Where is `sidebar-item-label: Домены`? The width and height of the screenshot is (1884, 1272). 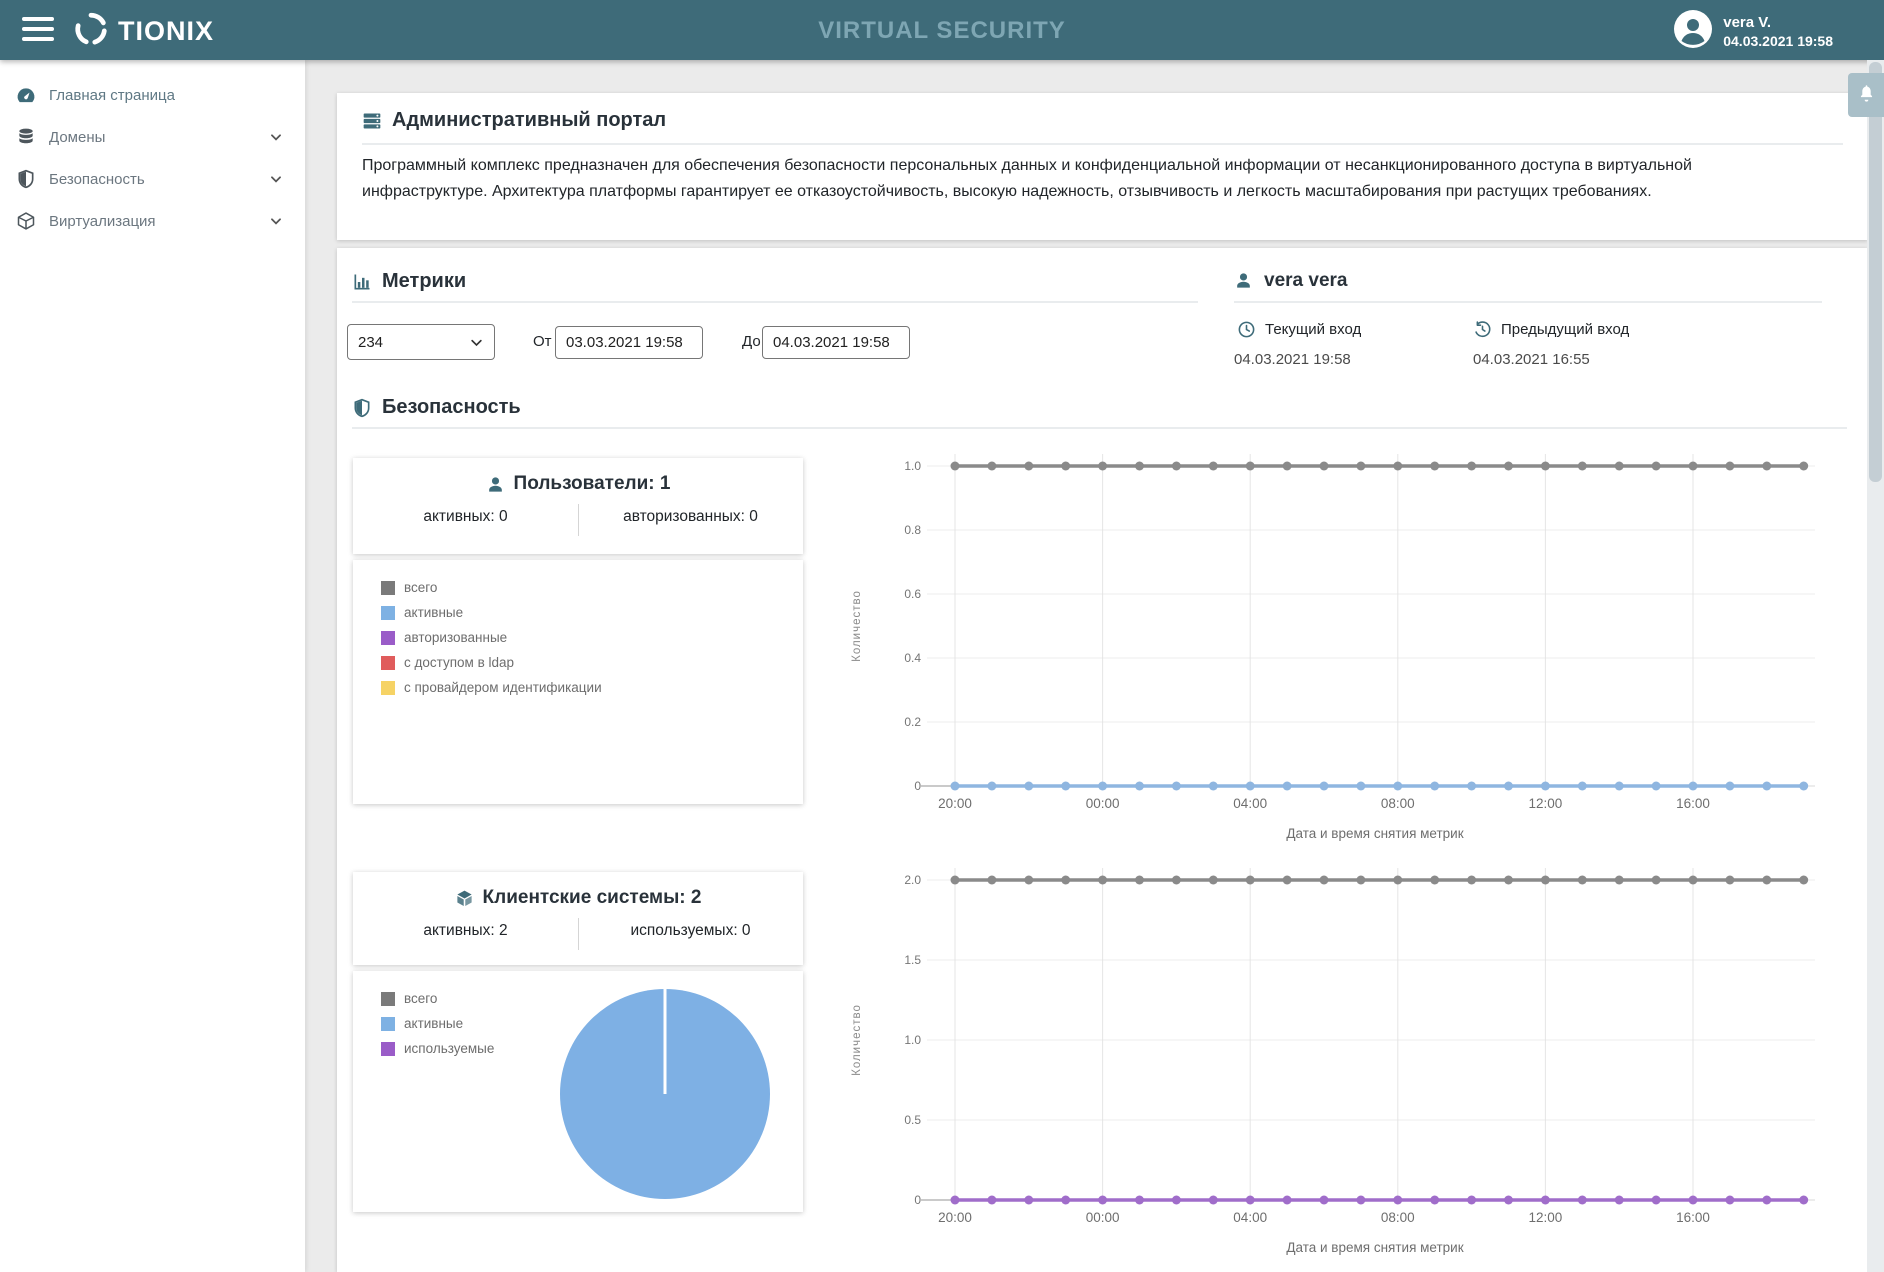
sidebar-item-label: Домены is located at coordinates (77, 137).